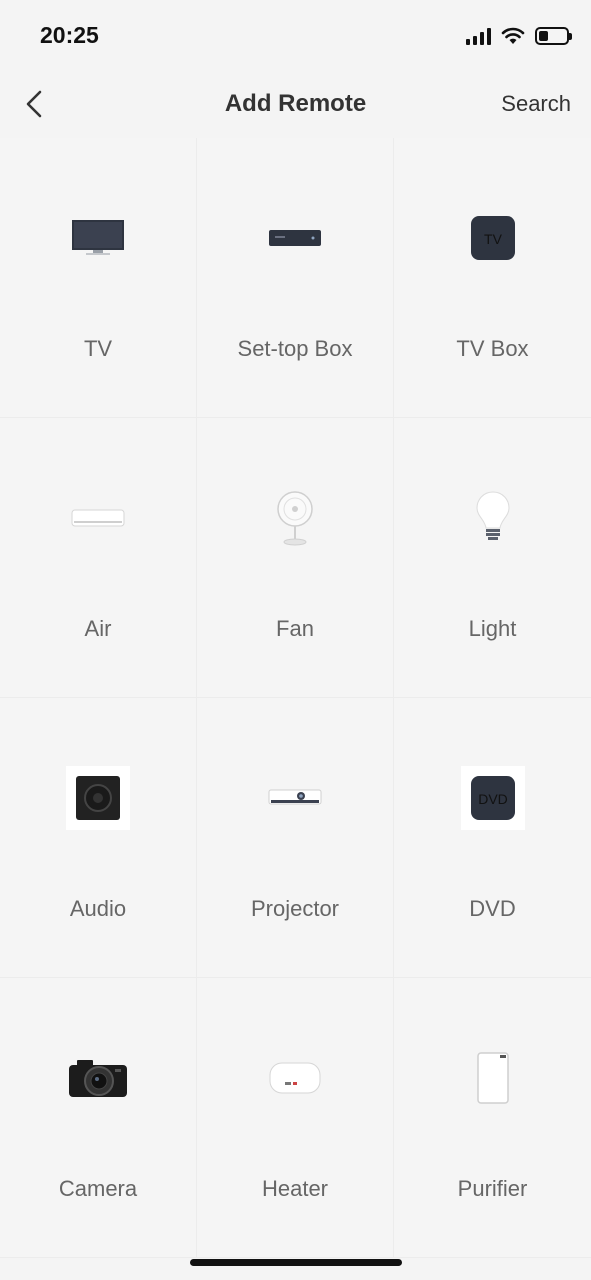 The image size is (591, 1280). Describe the element at coordinates (296, 1262) in the screenshot. I see `home-indicator` at that location.